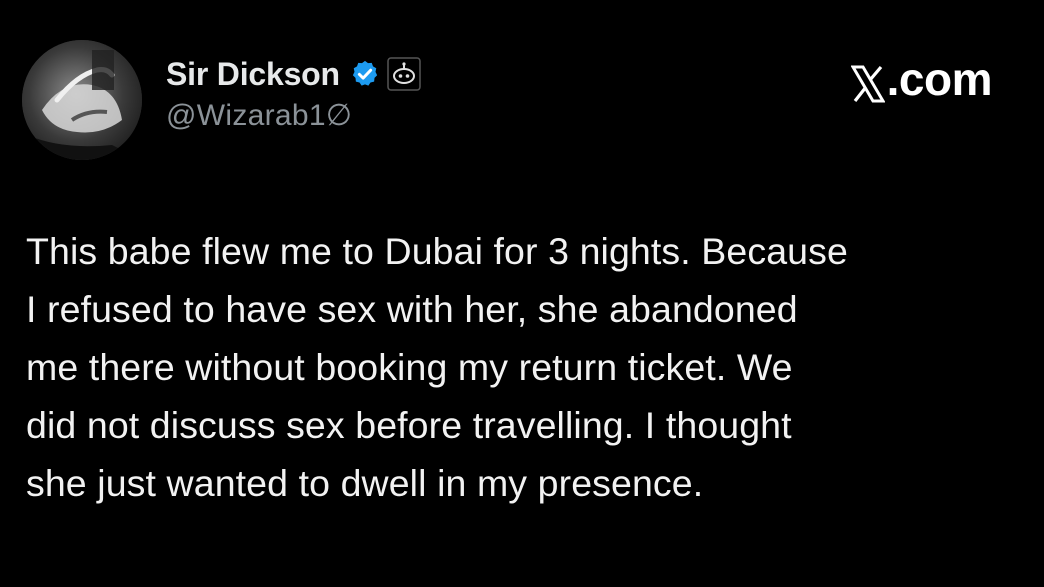 This screenshot has height=587, width=1044. What do you see at coordinates (404, 74) in the screenshot?
I see `automated-account-icon` at bounding box center [404, 74].